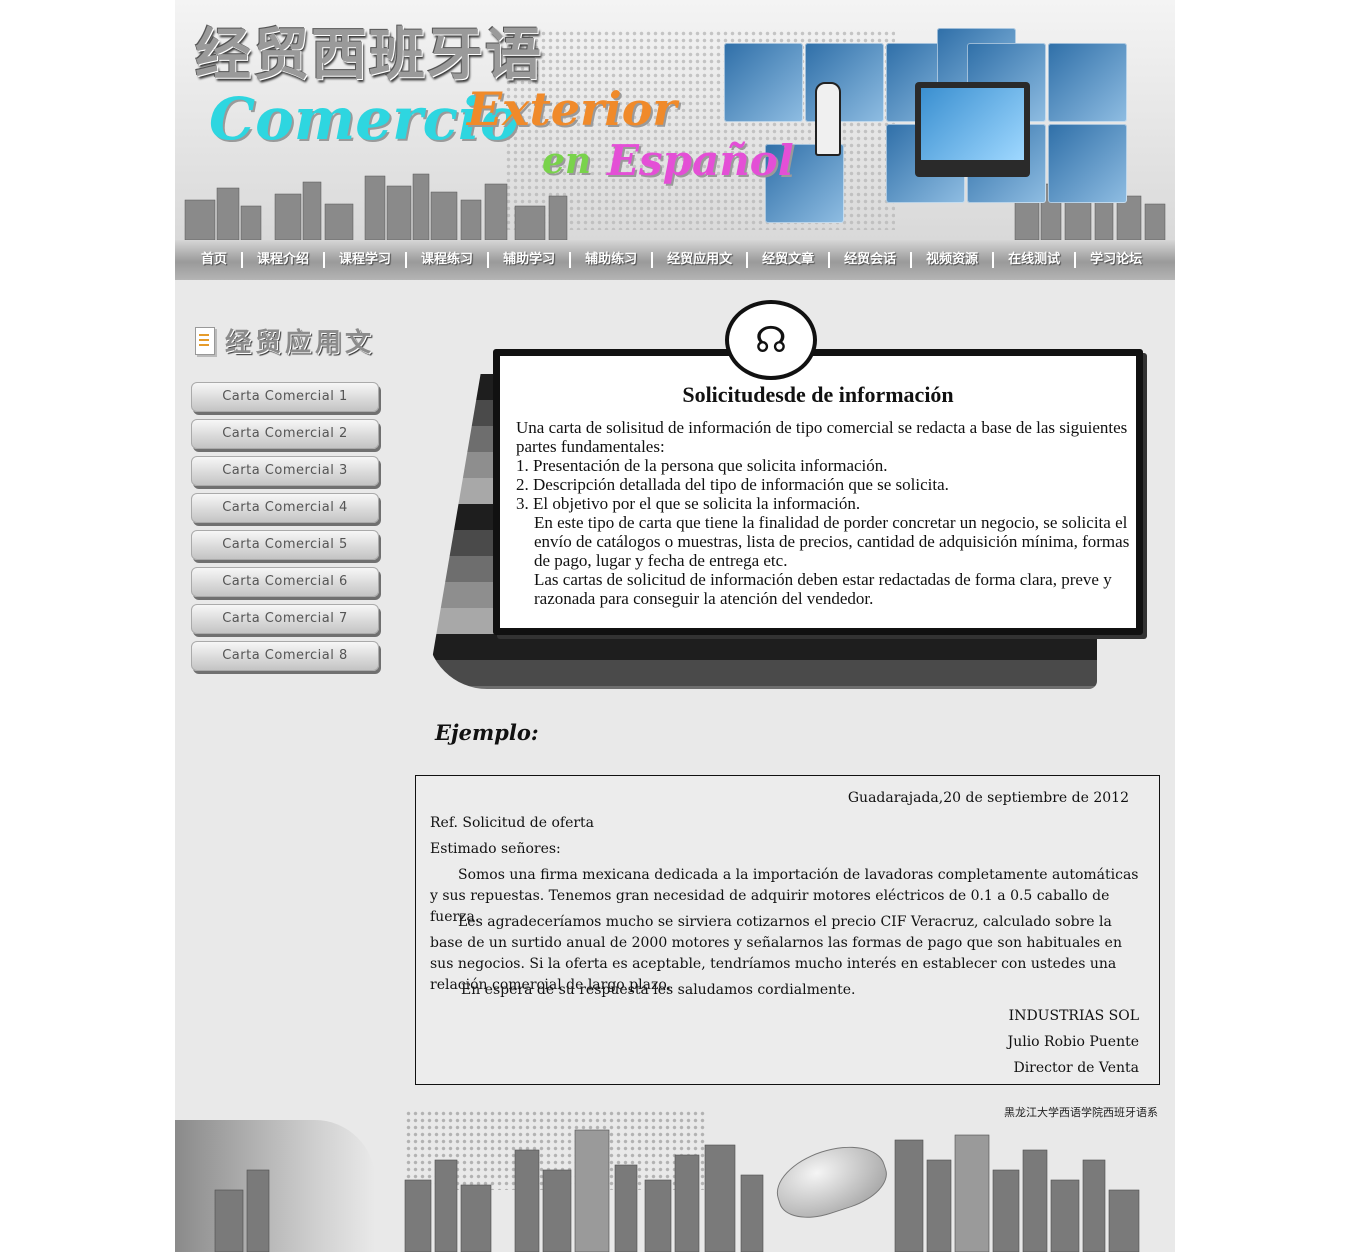 The width and height of the screenshot is (1349, 1252). I want to click on nav-forum: 学习论坛, so click(1116, 260).